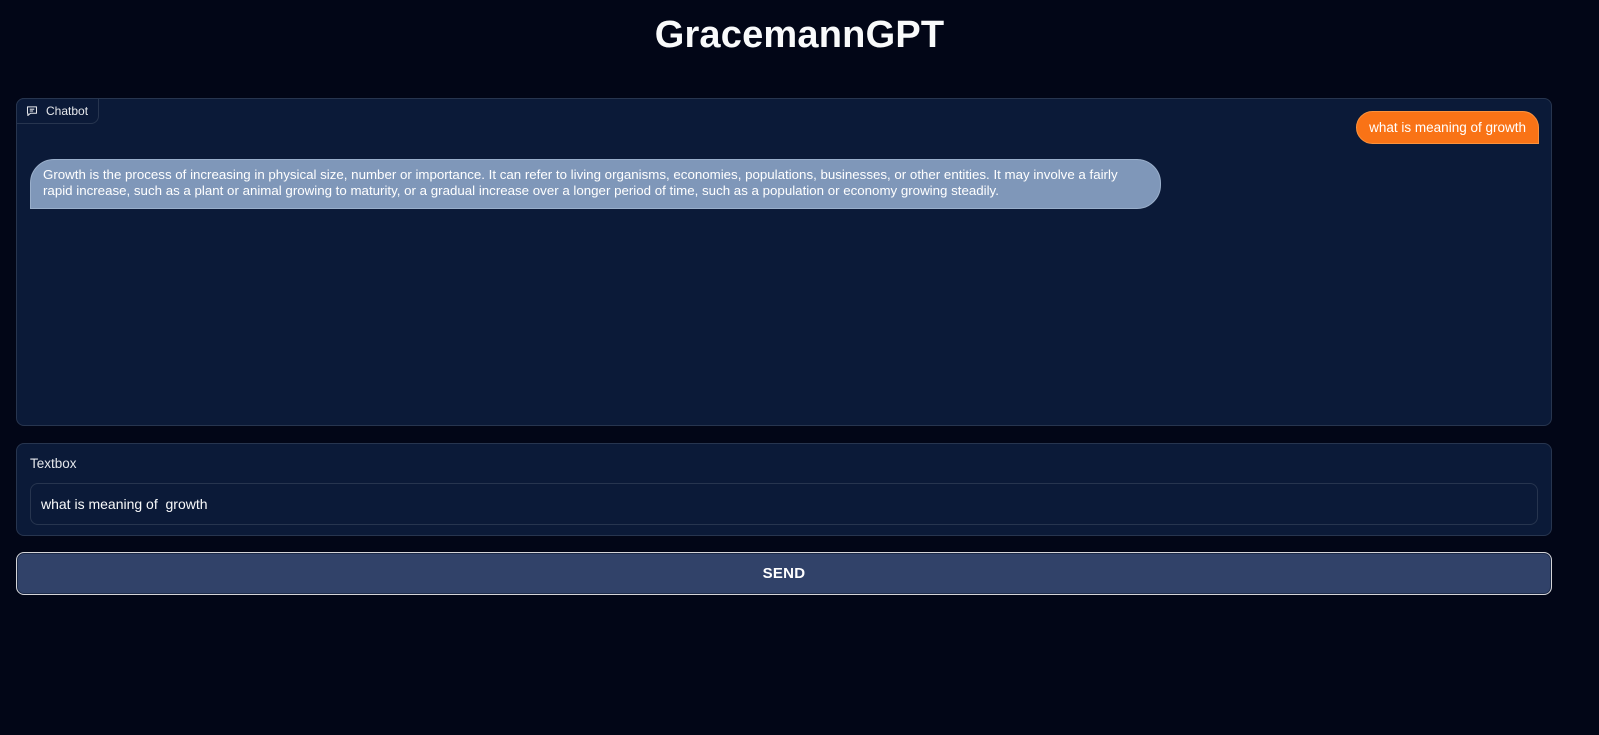  I want to click on chatbot-label-text: Chatbot, so click(67, 111).